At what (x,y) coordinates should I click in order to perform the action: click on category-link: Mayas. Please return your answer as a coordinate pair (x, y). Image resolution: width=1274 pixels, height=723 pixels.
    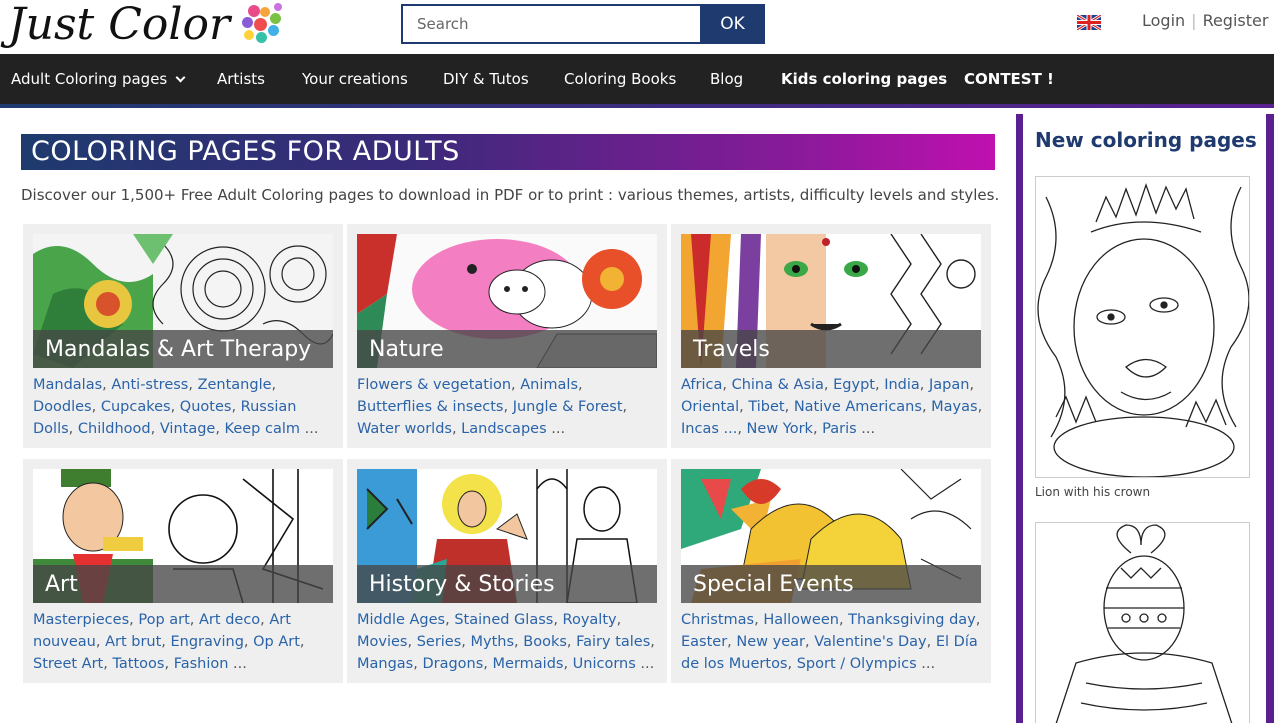
    Looking at the image, I should click on (954, 407).